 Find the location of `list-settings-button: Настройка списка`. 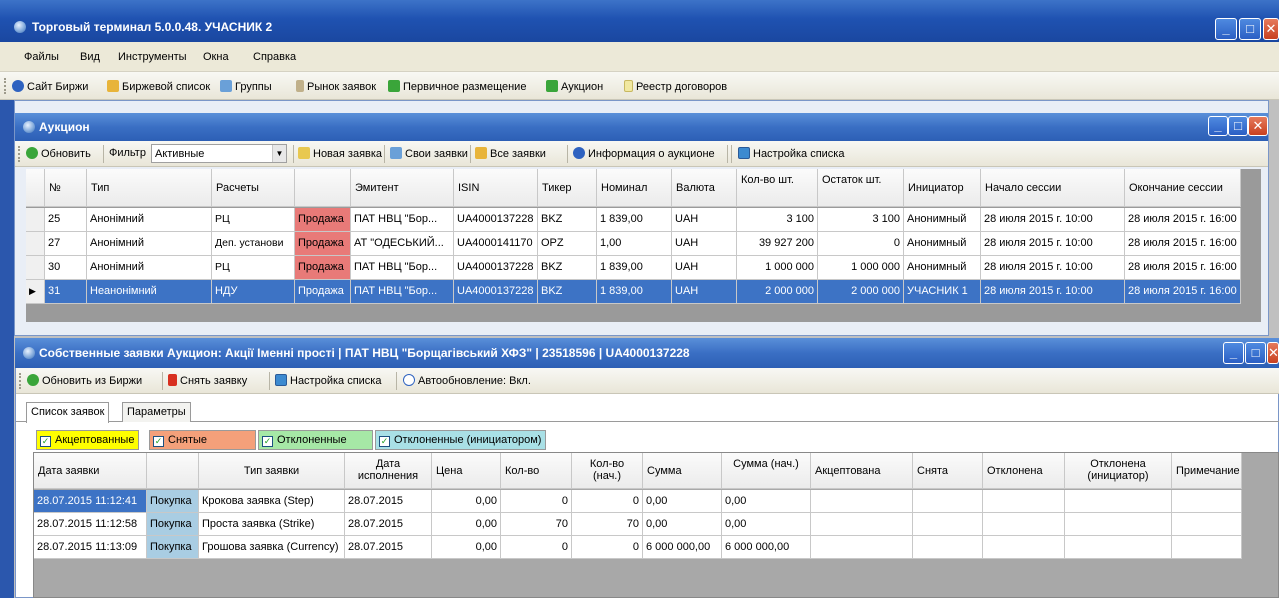

list-settings-button: Настройка списка is located at coordinates (328, 380).